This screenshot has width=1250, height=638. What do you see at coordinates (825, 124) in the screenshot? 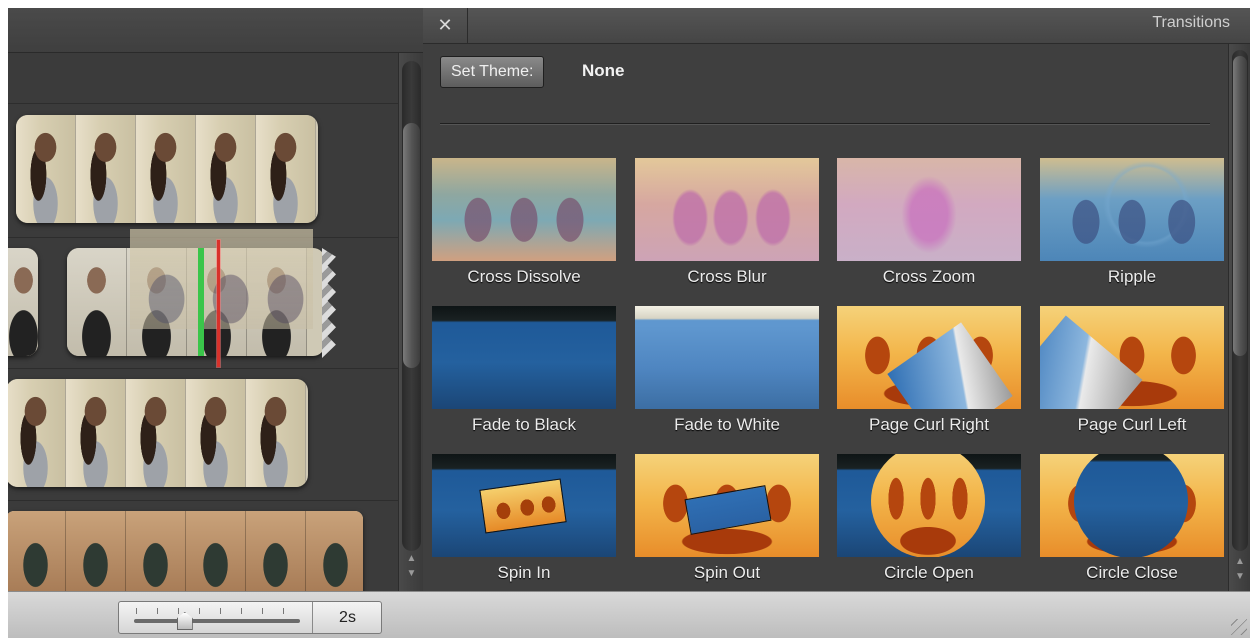
I see `divider` at bounding box center [825, 124].